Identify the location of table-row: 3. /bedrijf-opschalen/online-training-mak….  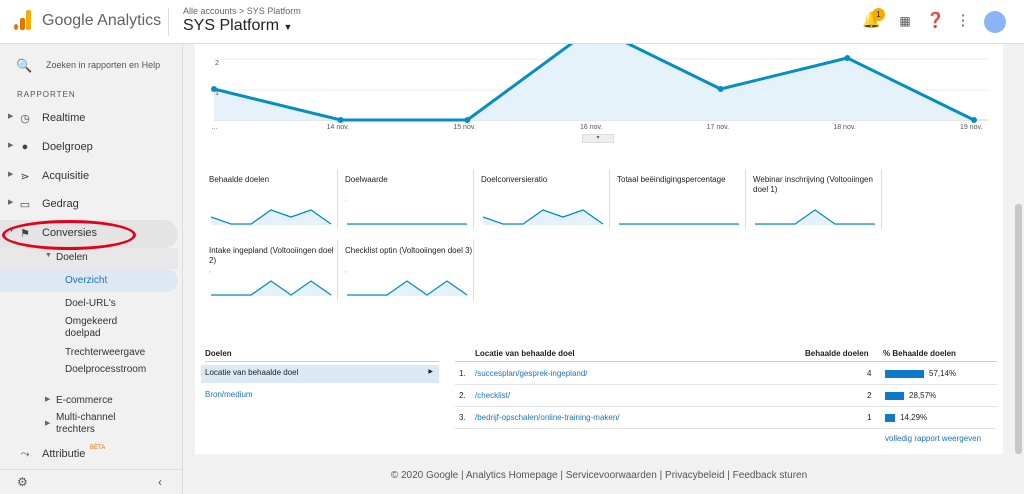
(726, 419).